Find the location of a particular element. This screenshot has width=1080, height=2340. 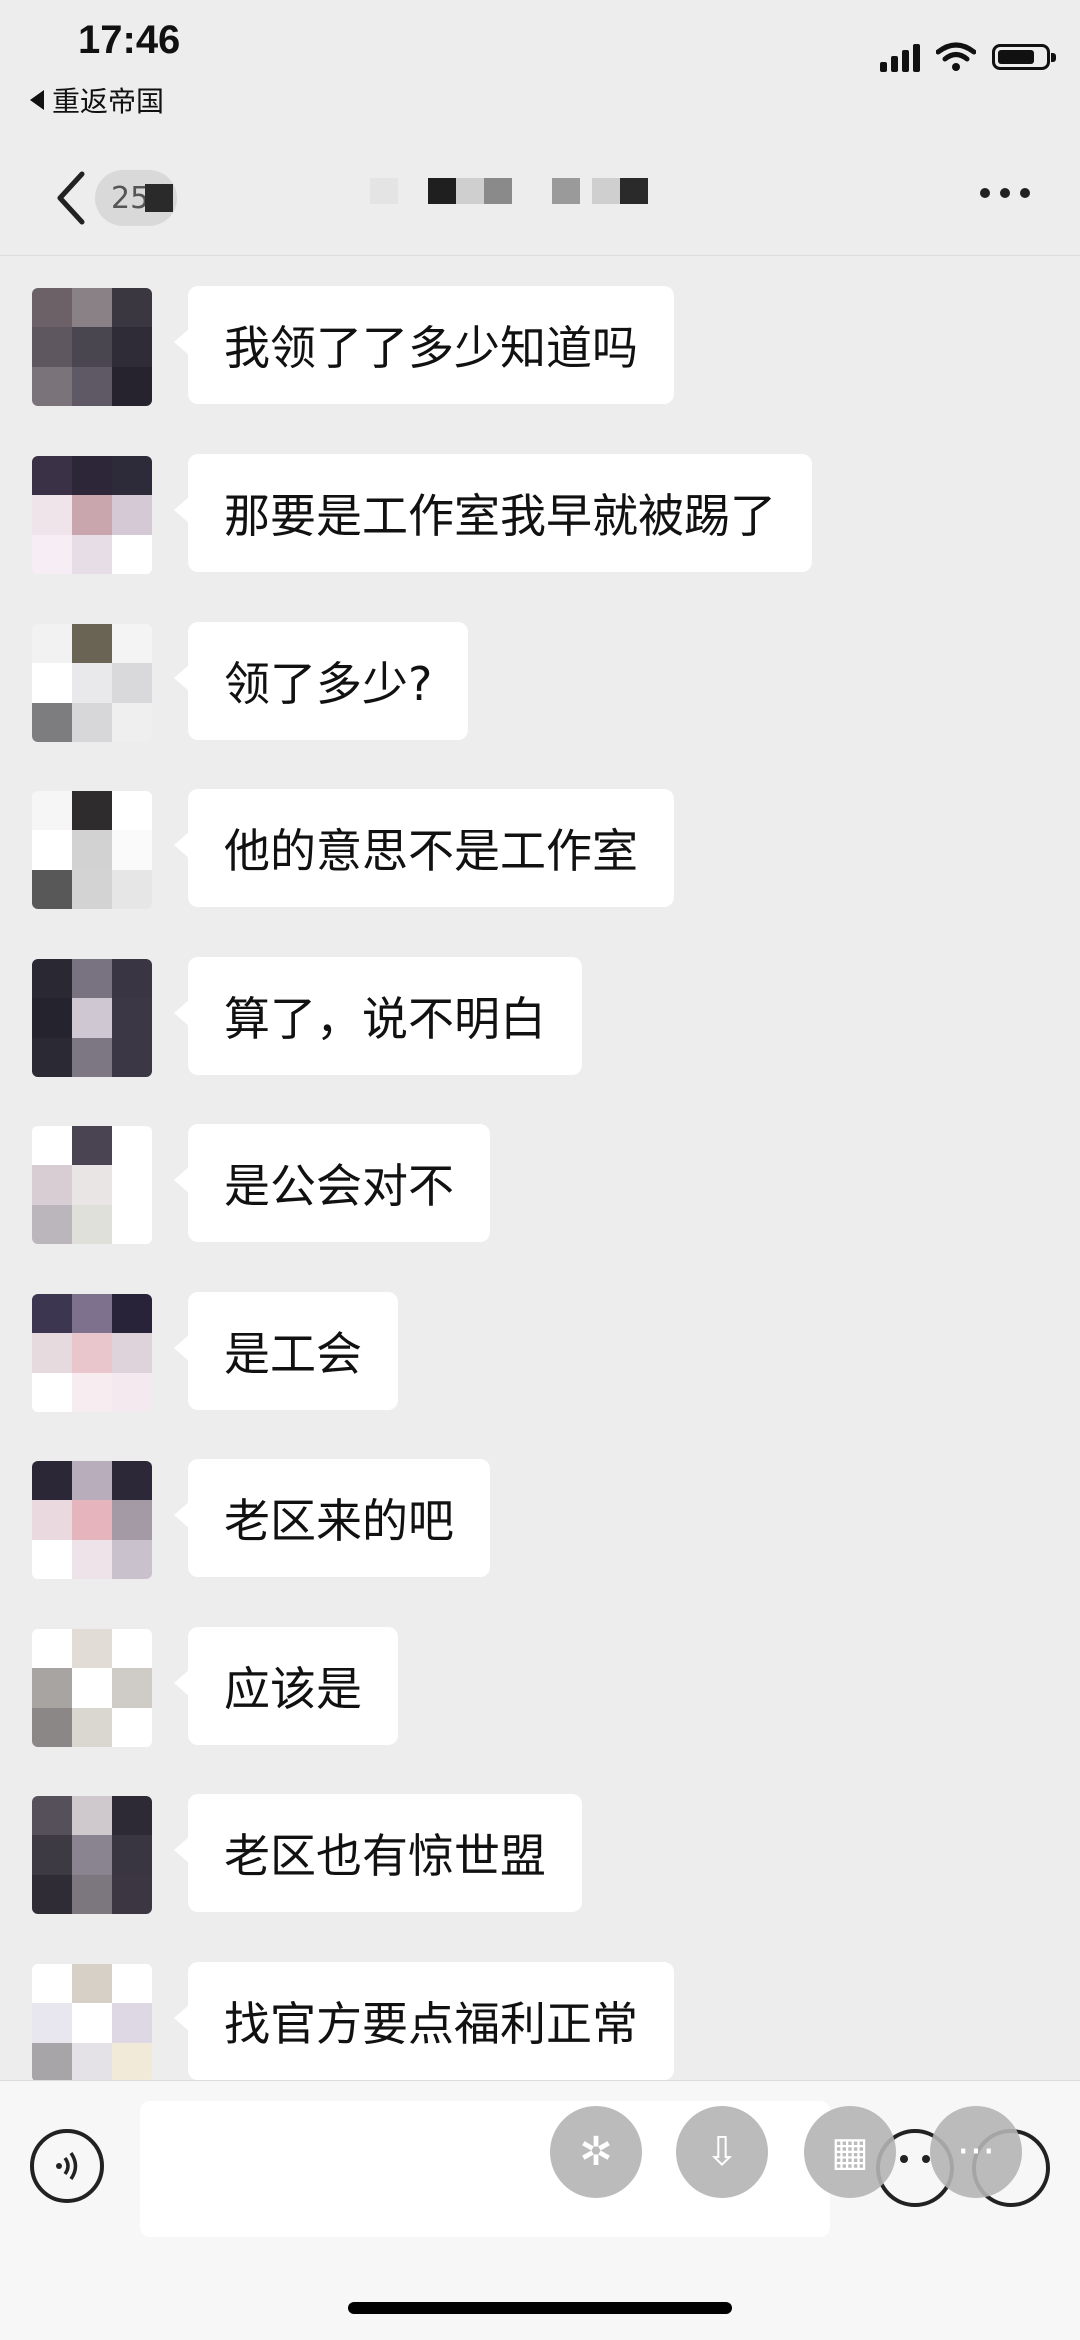

signal-icon is located at coordinates (900, 57).